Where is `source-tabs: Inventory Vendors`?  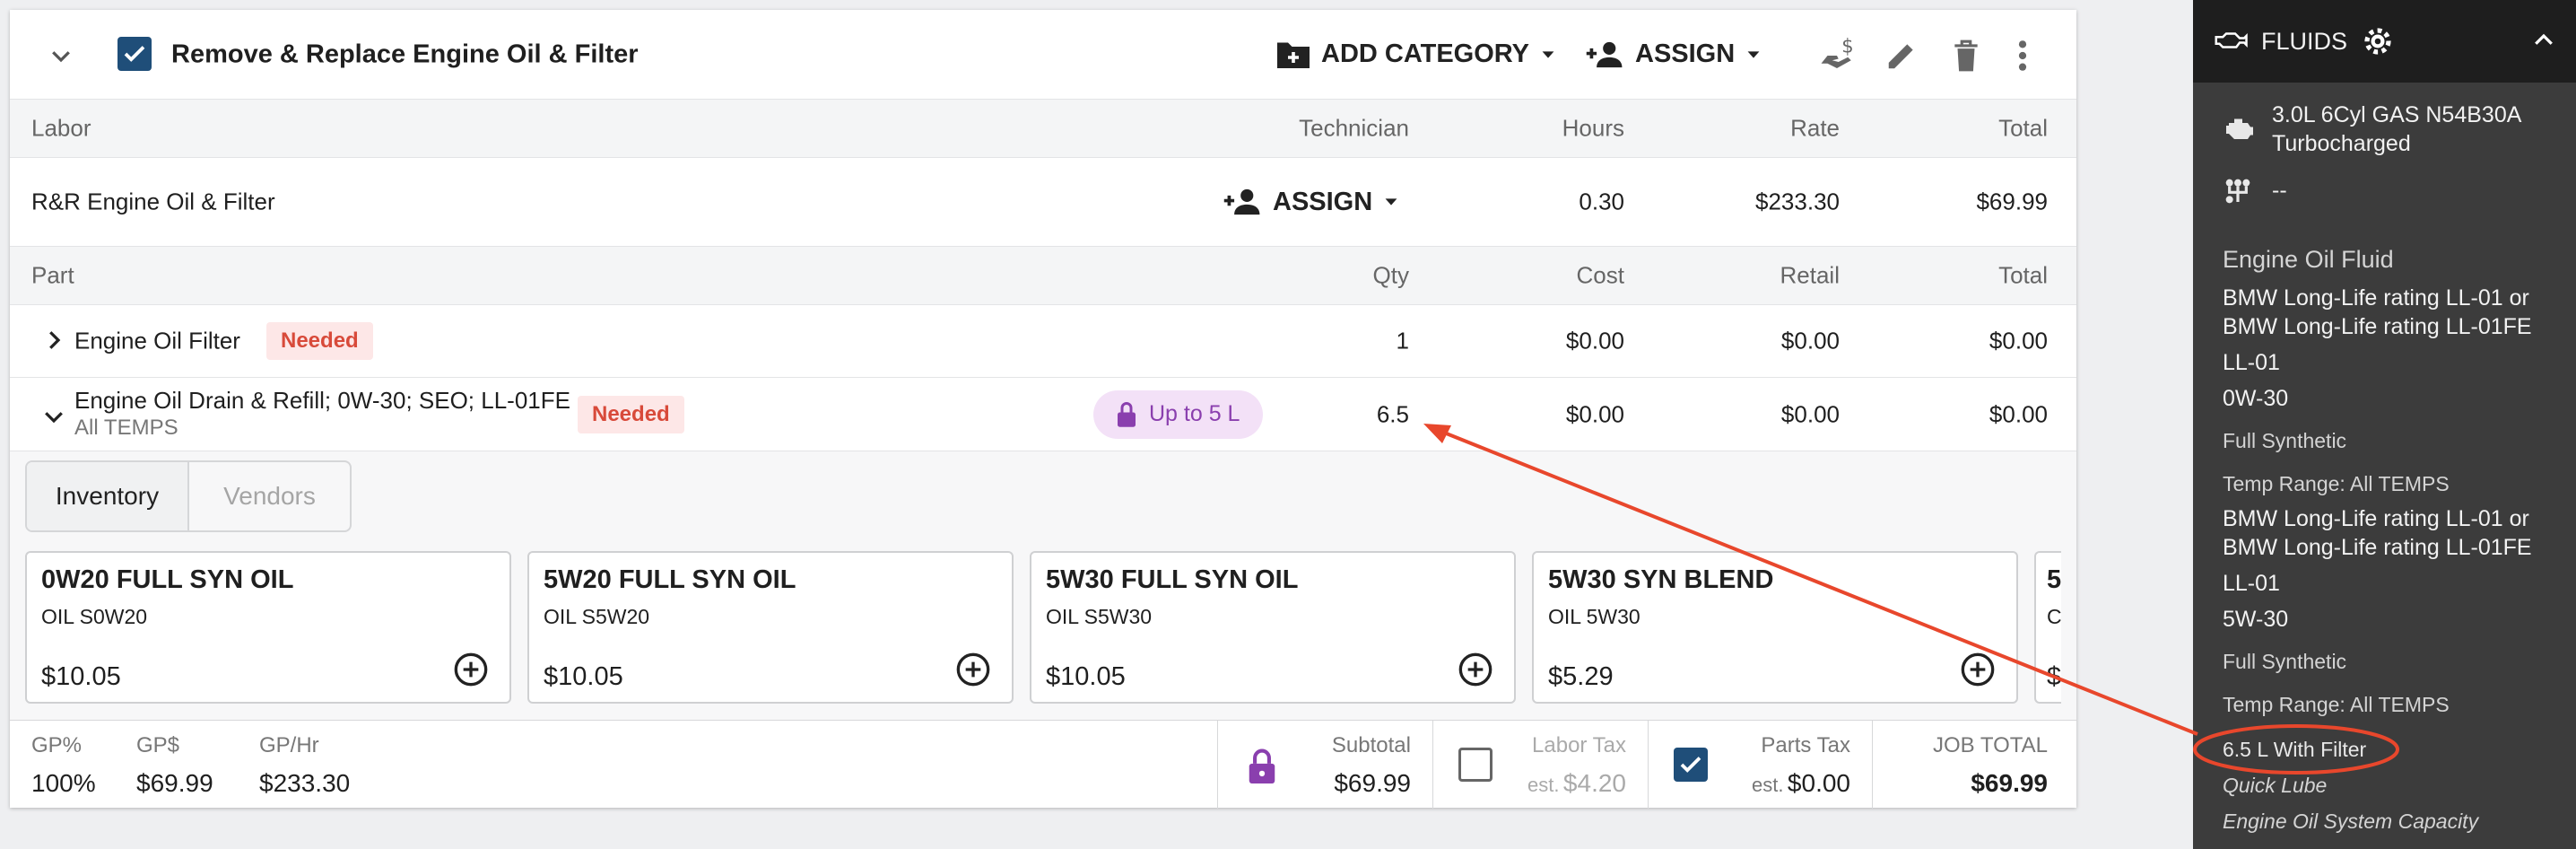 source-tabs: Inventory Vendors is located at coordinates (188, 496).